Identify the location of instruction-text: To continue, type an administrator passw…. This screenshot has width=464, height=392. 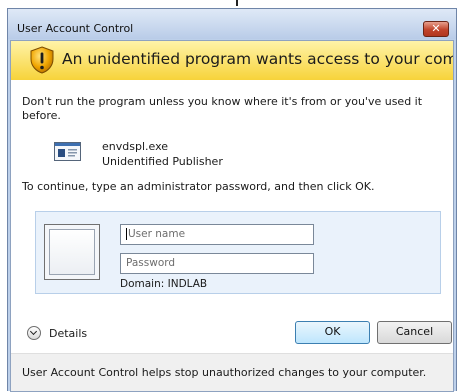
(198, 186).